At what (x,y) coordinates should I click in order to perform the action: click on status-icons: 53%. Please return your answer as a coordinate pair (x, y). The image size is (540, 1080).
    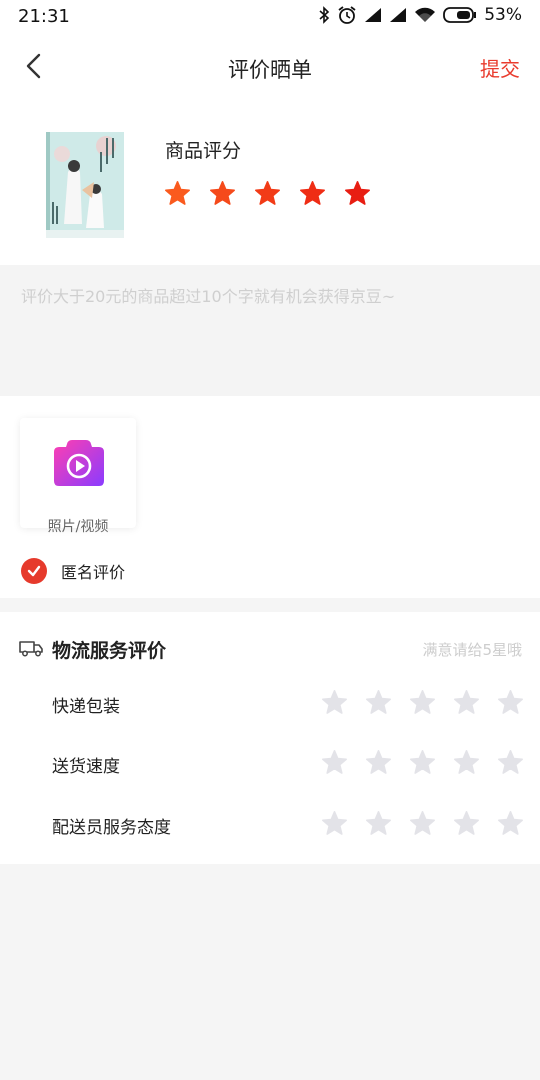
    Looking at the image, I should click on (420, 15).